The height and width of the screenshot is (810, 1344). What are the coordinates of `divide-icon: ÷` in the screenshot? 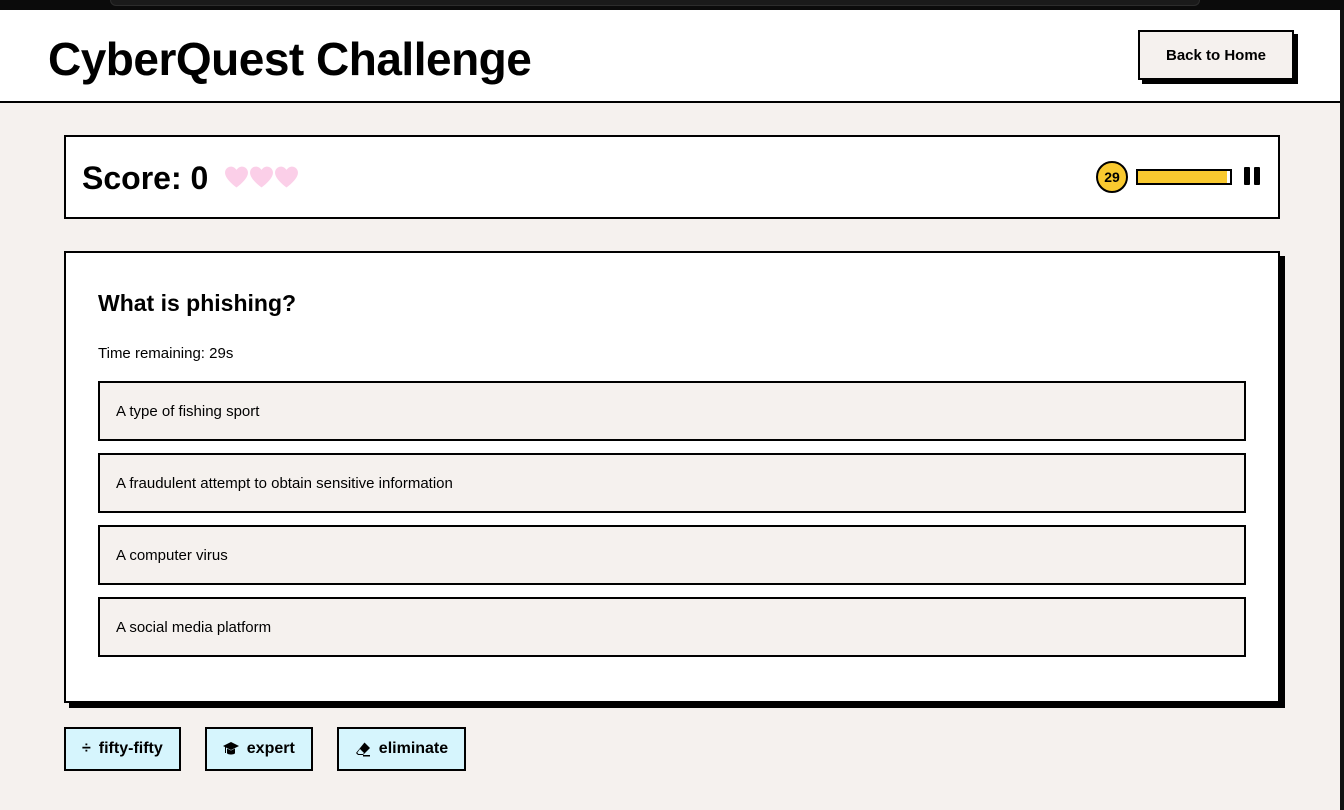 It's located at (86, 748).